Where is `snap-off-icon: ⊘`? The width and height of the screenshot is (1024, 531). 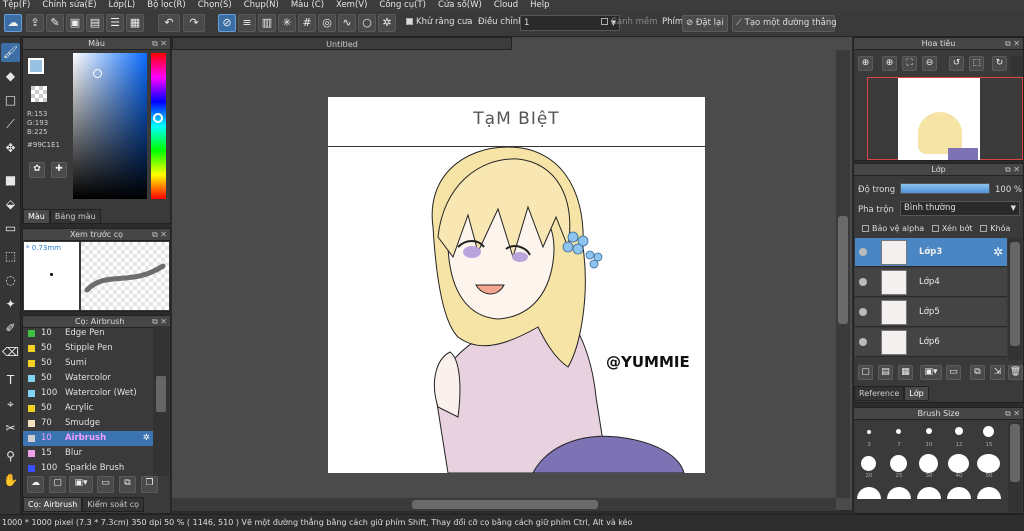 snap-off-icon: ⊘ is located at coordinates (227, 23).